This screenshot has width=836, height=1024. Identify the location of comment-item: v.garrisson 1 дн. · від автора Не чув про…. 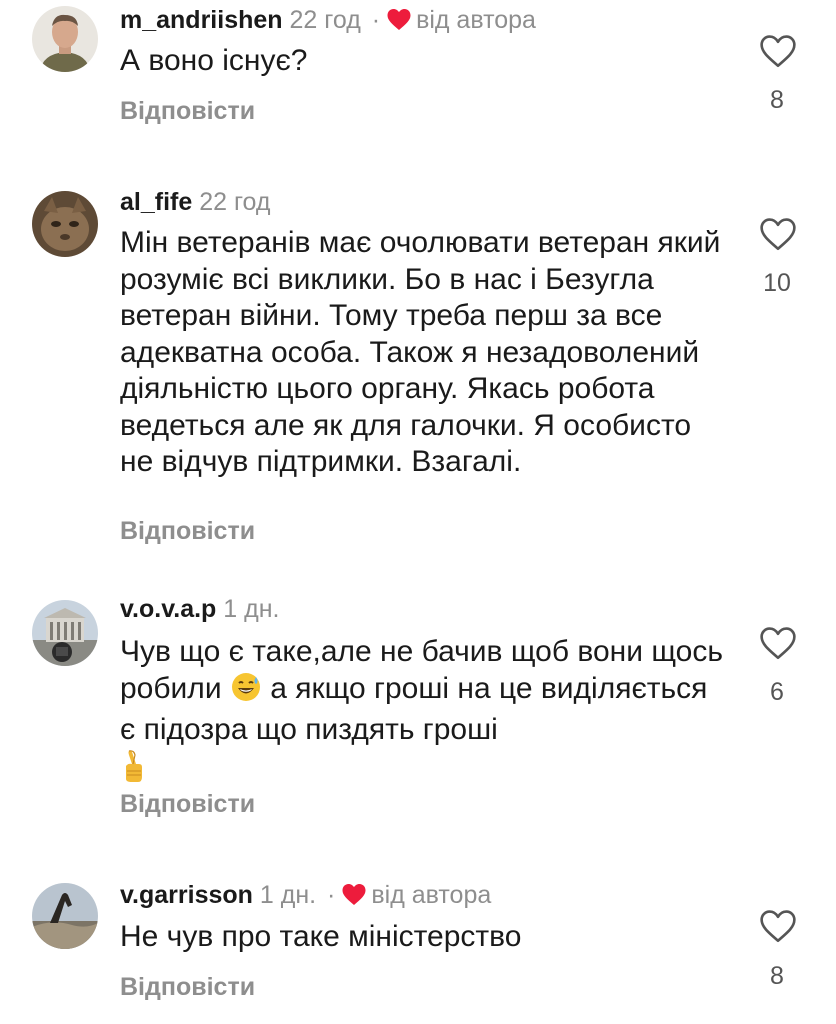
(418, 950).